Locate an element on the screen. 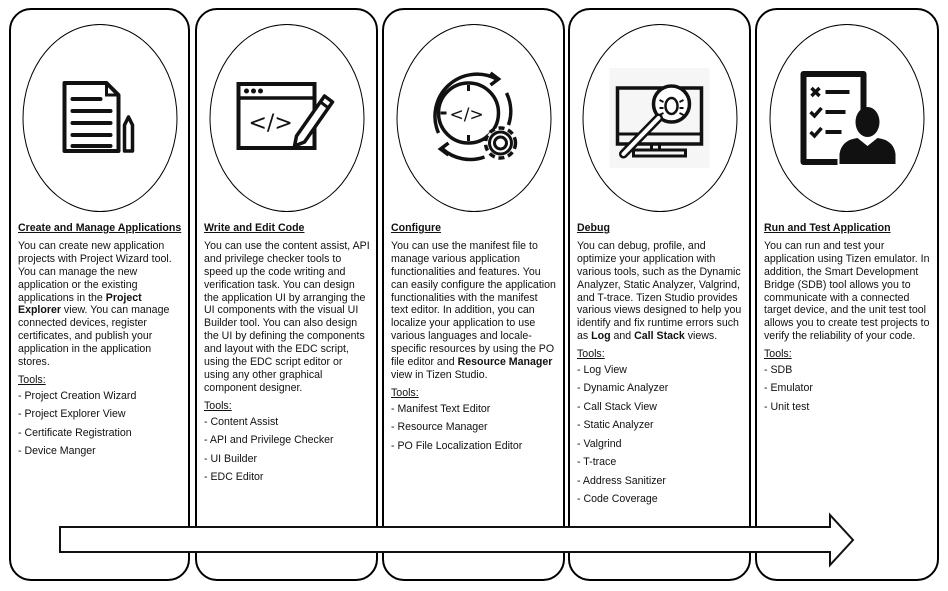 Image resolution: width=948 pixels, height=591 pixels. tool-item: - Valgrind is located at coordinates (599, 443).